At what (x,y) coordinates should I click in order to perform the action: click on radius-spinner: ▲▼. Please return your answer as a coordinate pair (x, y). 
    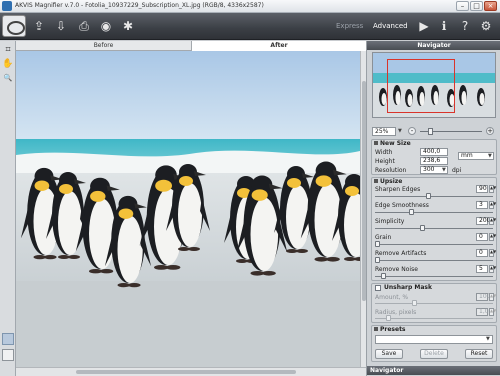
    Looking at the image, I should click on (492, 312).